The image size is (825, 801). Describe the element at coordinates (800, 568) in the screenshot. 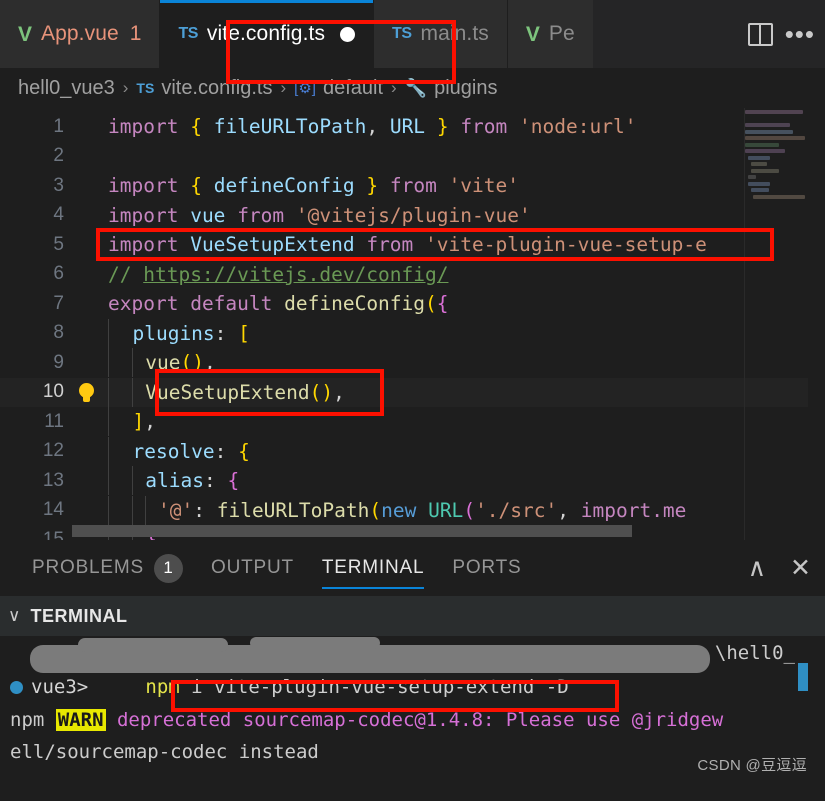

I see `close-icon: ✕` at that location.